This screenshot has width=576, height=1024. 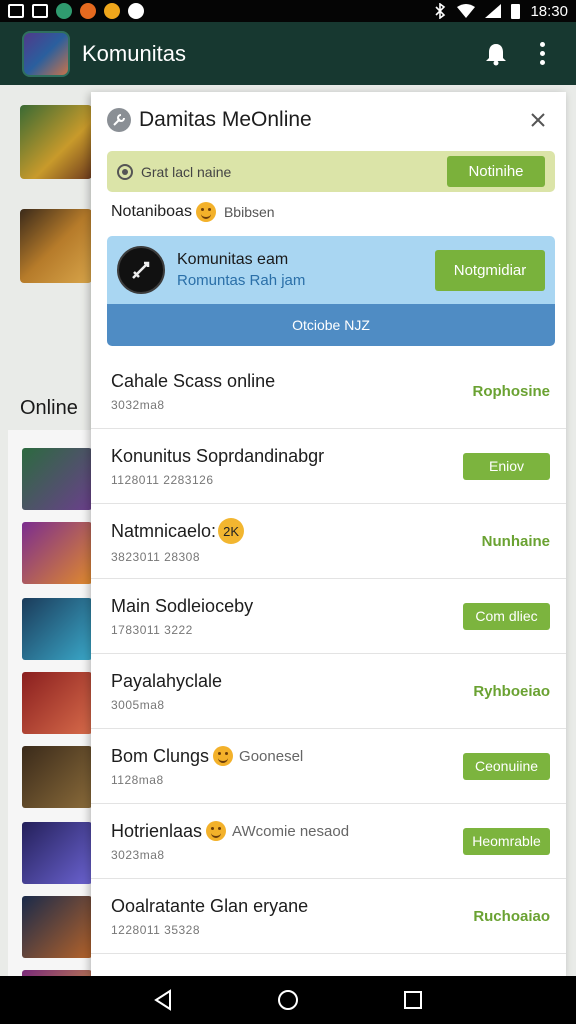 I want to click on panel-title: Damitas MeOnline, so click(x=225, y=119).